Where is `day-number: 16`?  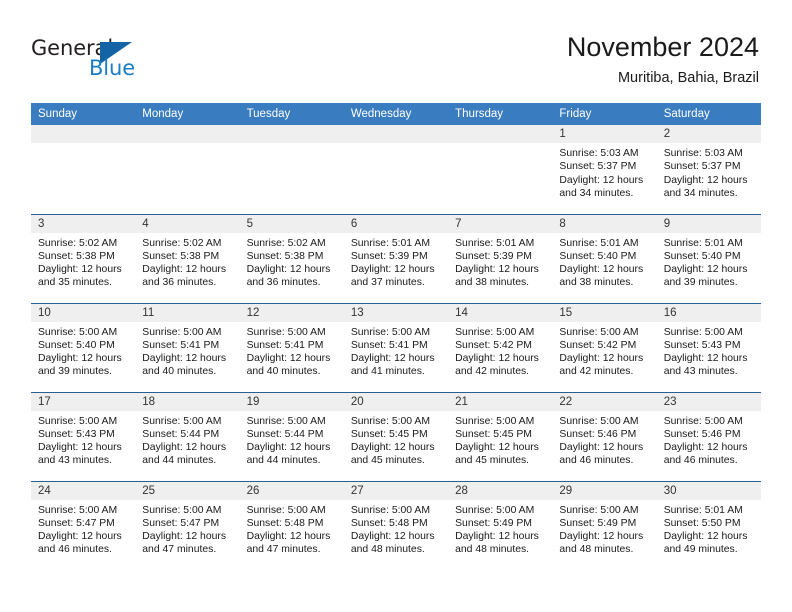
day-number: 16 is located at coordinates (708, 312).